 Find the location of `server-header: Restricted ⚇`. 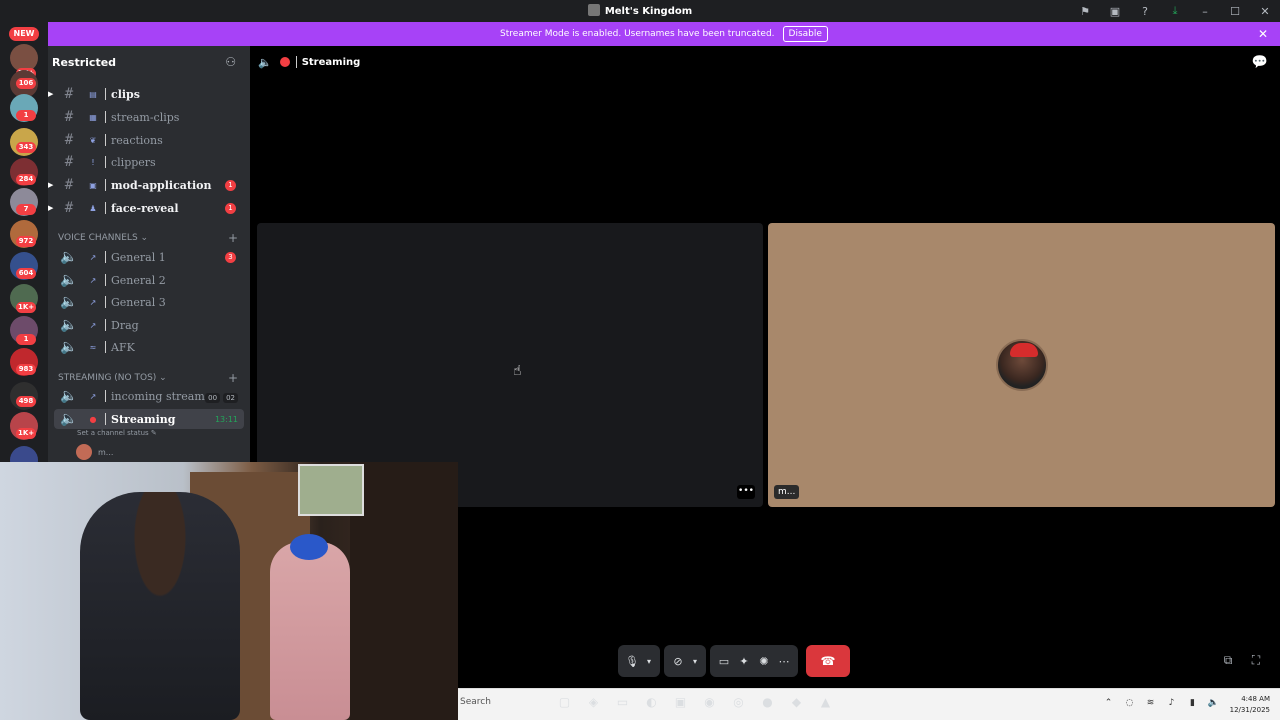

server-header: Restricted ⚇ is located at coordinates (149, 62).